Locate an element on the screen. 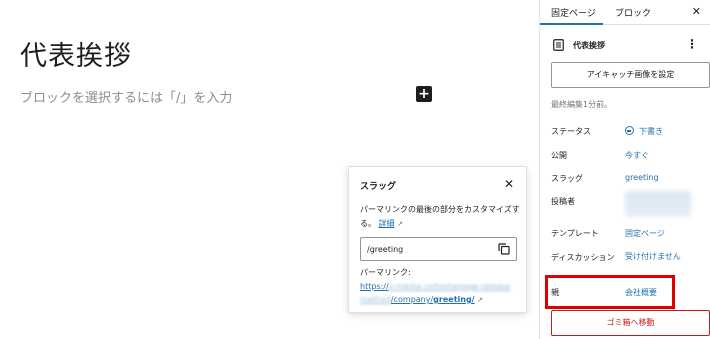 This screenshot has width=710, height=339. slug-input: /greeting is located at coordinates (438, 249).